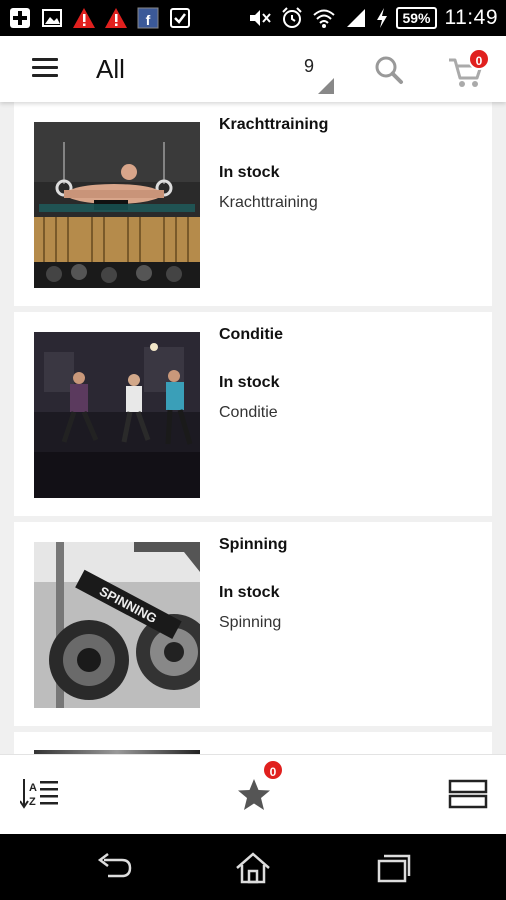  What do you see at coordinates (317, 74) in the screenshot?
I see `sort-dropdown: 9` at bounding box center [317, 74].